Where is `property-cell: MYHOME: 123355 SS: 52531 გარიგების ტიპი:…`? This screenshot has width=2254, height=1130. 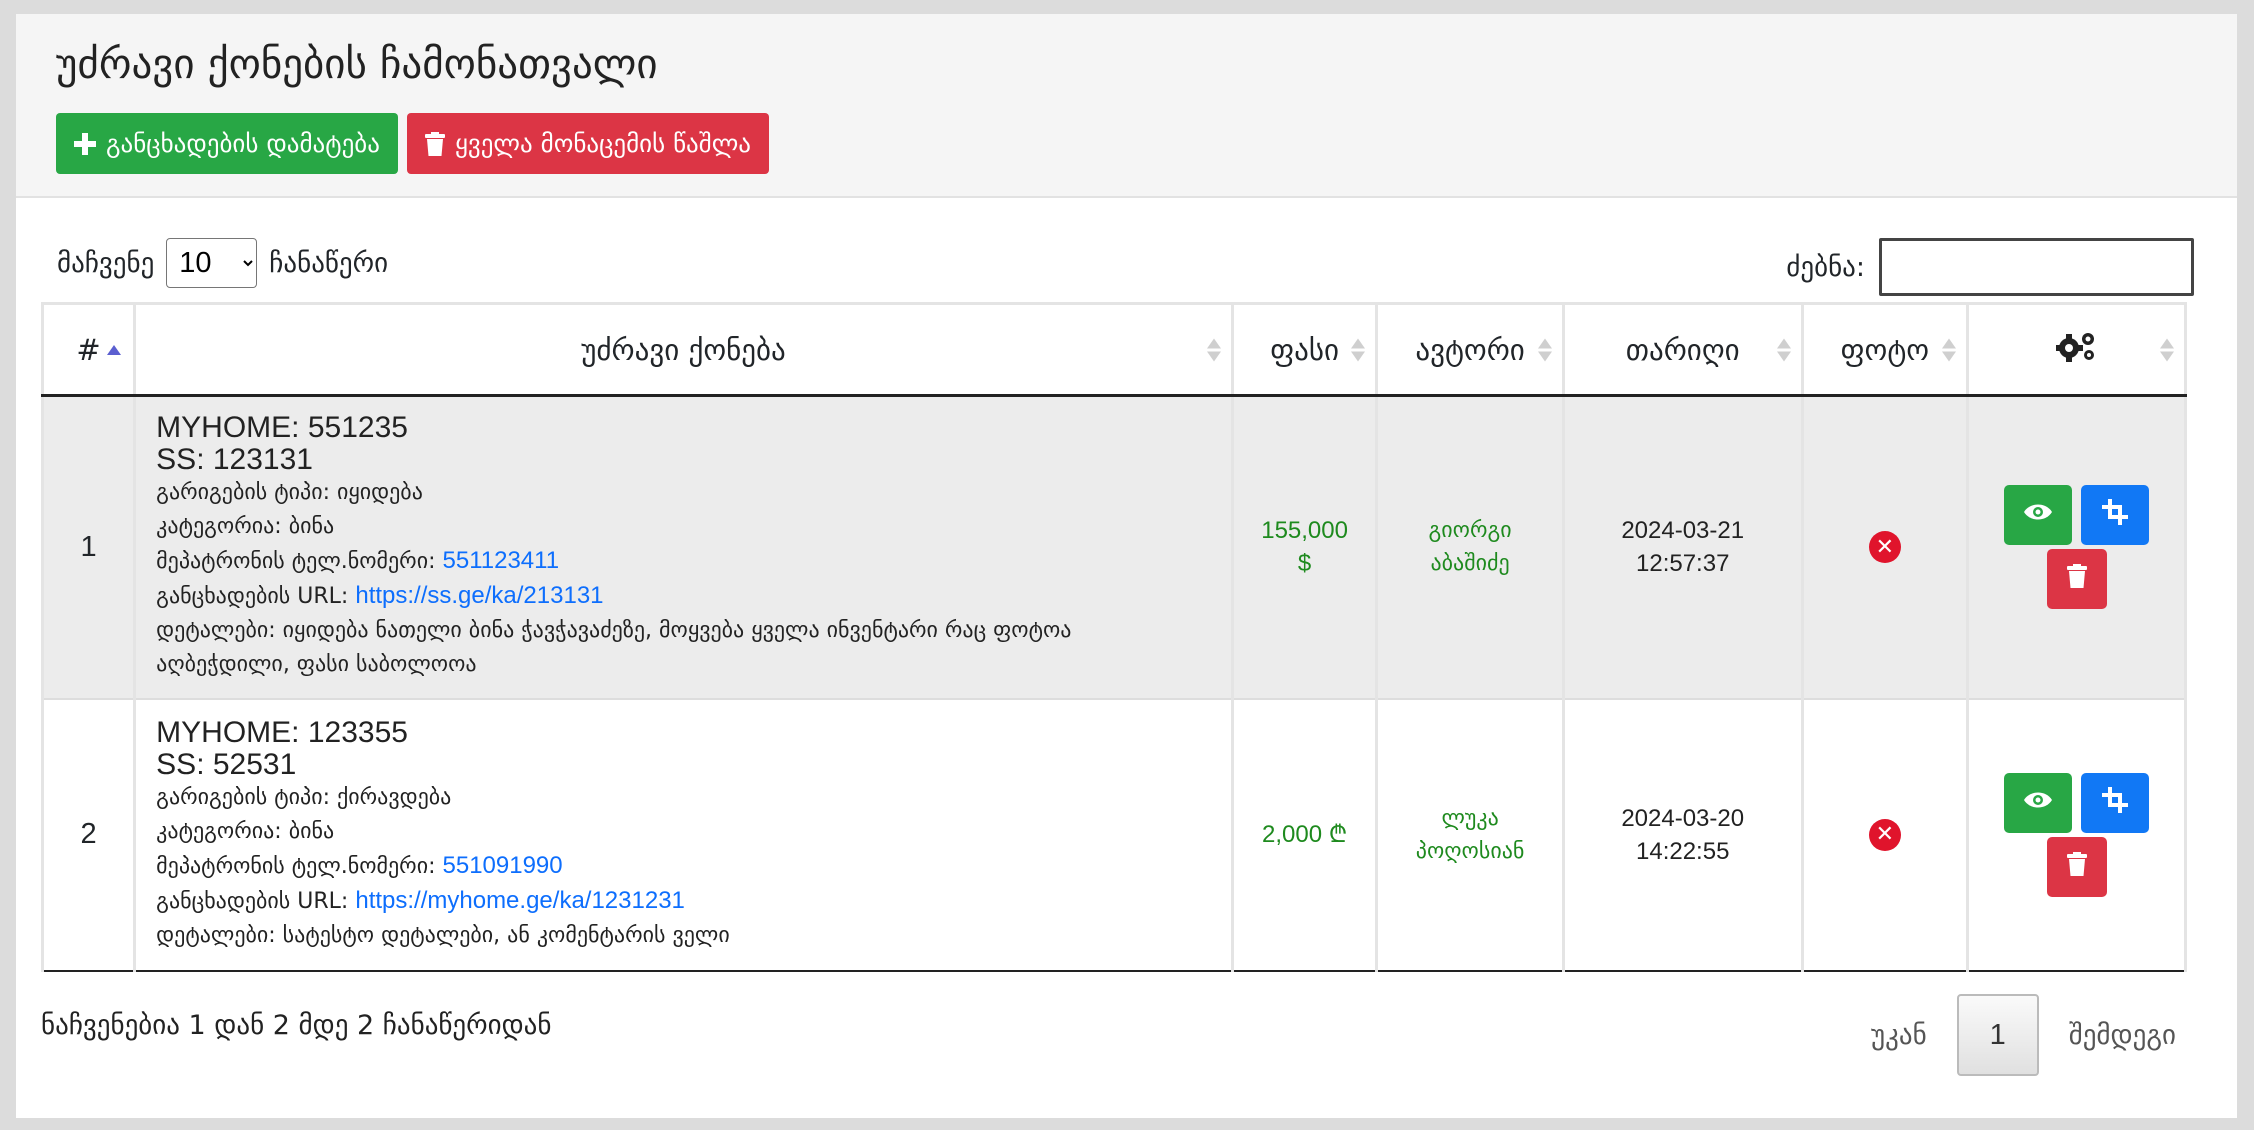 property-cell: MYHOME: 123355 SS: 52531 გარიგების ტიპი:… is located at coordinates (683, 835).